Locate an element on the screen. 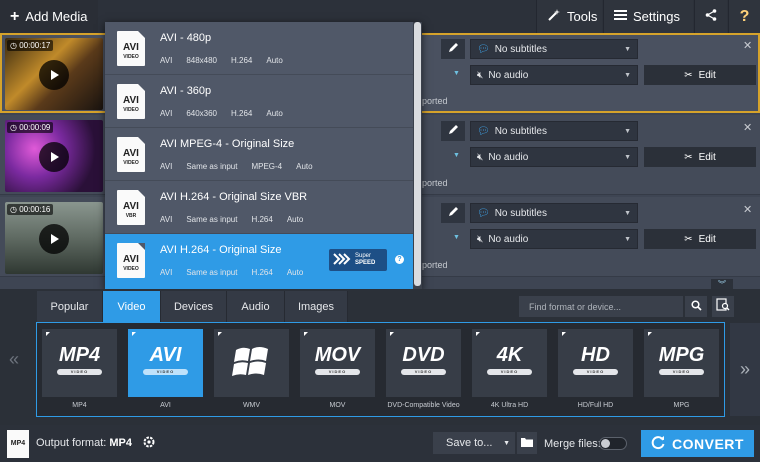  hamburger-icon is located at coordinates (620, 16).